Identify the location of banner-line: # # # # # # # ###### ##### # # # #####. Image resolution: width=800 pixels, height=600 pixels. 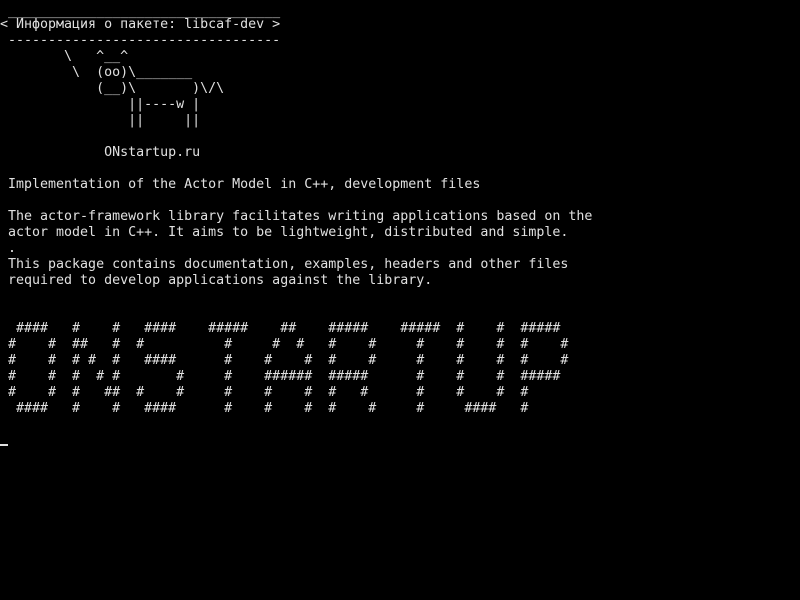
(280, 376).